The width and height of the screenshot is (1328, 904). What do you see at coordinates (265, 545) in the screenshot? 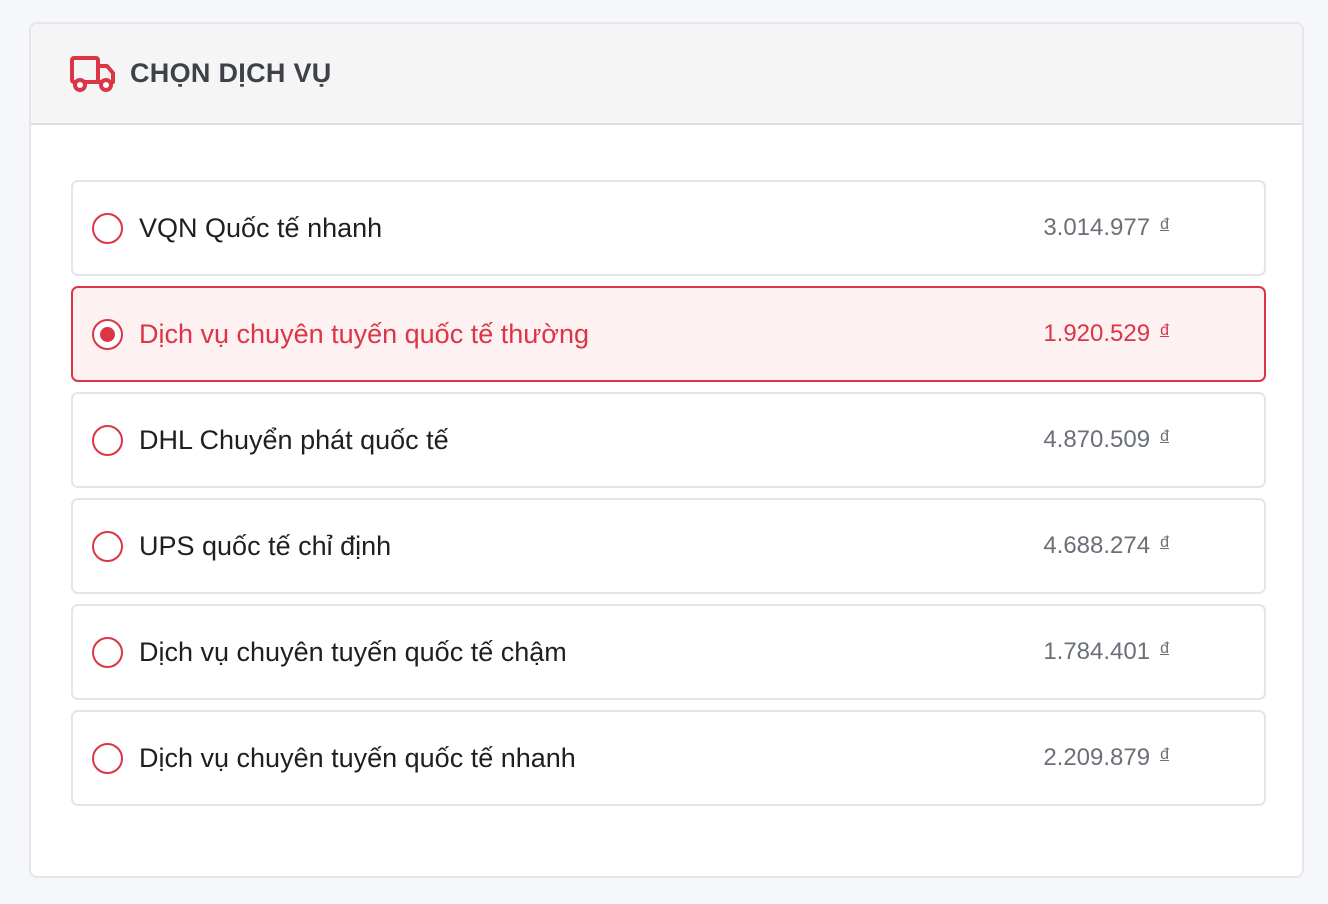
I see `service-name: UPS quốc tế chỉ định` at bounding box center [265, 545].